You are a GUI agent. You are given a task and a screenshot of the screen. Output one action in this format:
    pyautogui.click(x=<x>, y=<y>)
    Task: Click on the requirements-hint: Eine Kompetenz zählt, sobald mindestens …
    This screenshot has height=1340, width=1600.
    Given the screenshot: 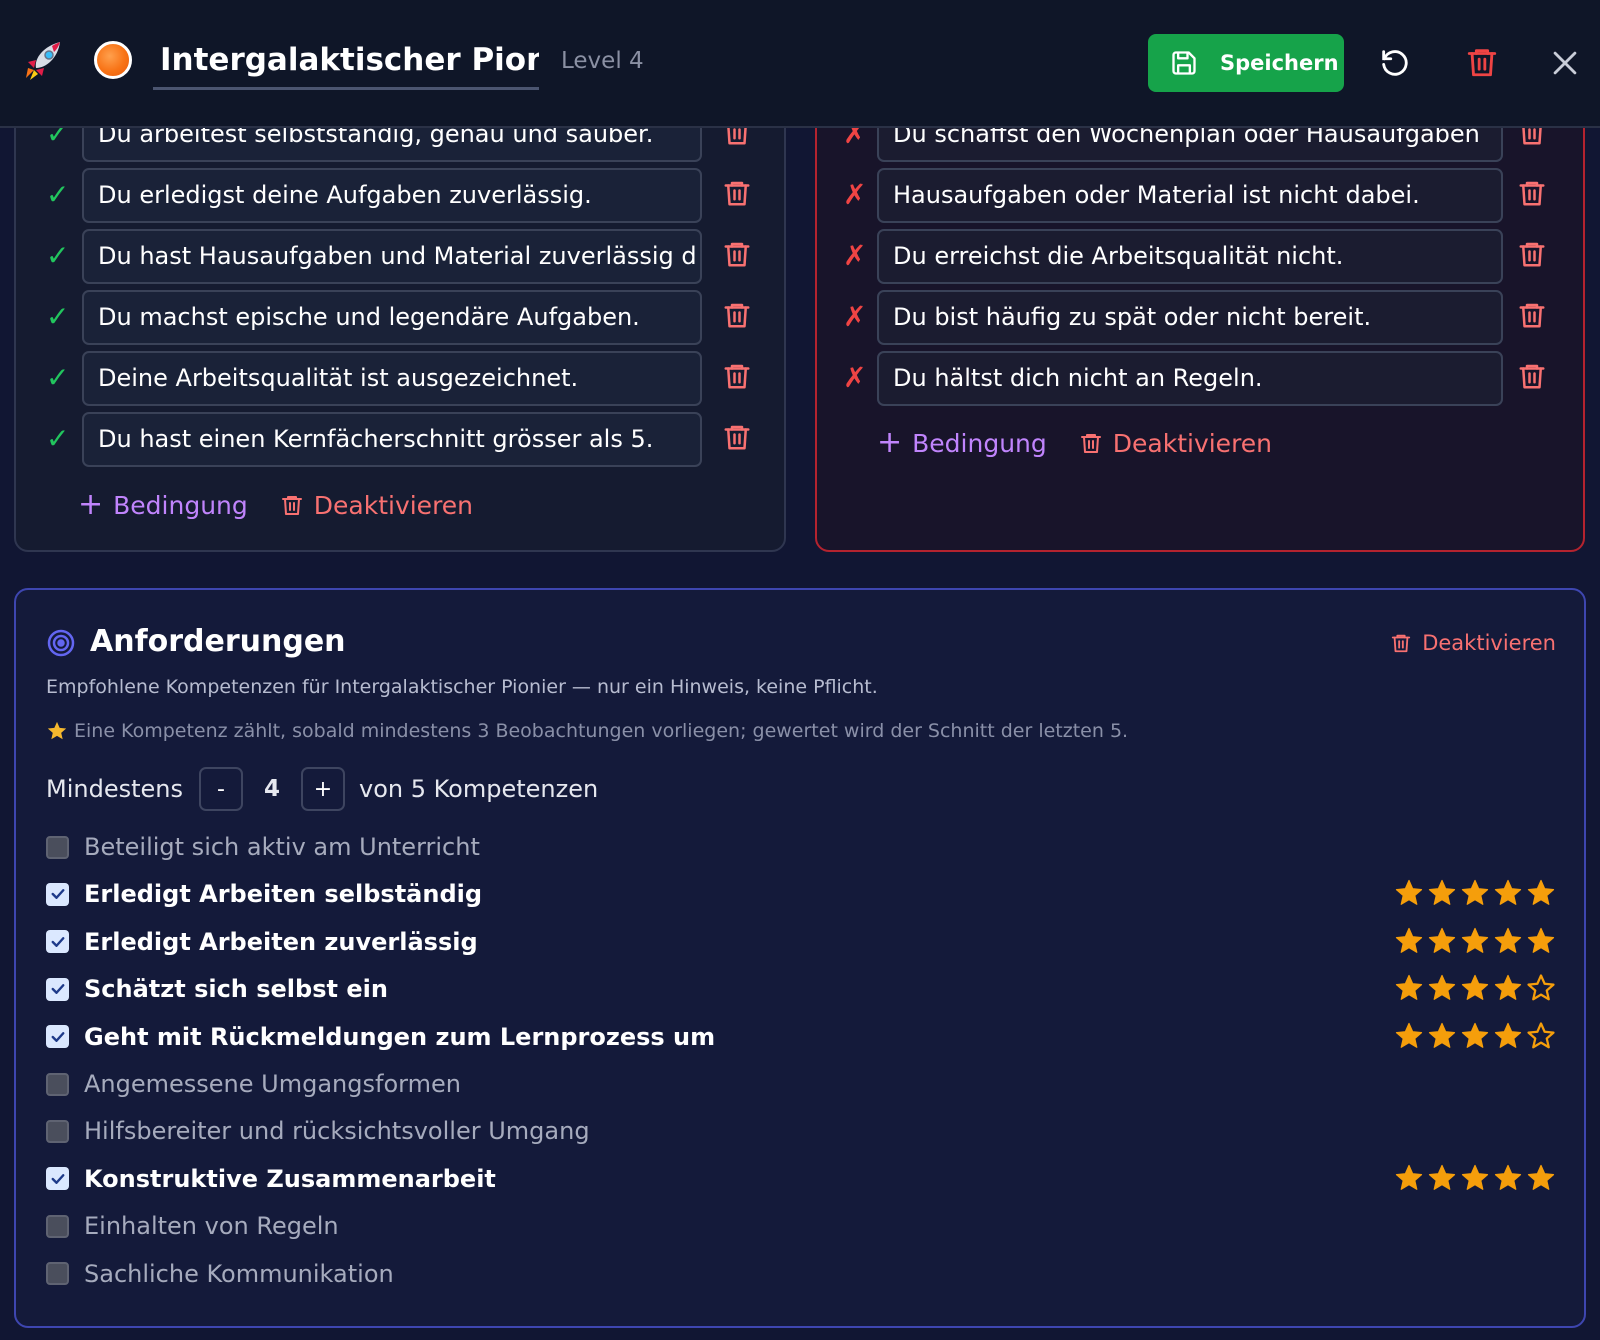 What is the action you would take?
    pyautogui.click(x=587, y=731)
    